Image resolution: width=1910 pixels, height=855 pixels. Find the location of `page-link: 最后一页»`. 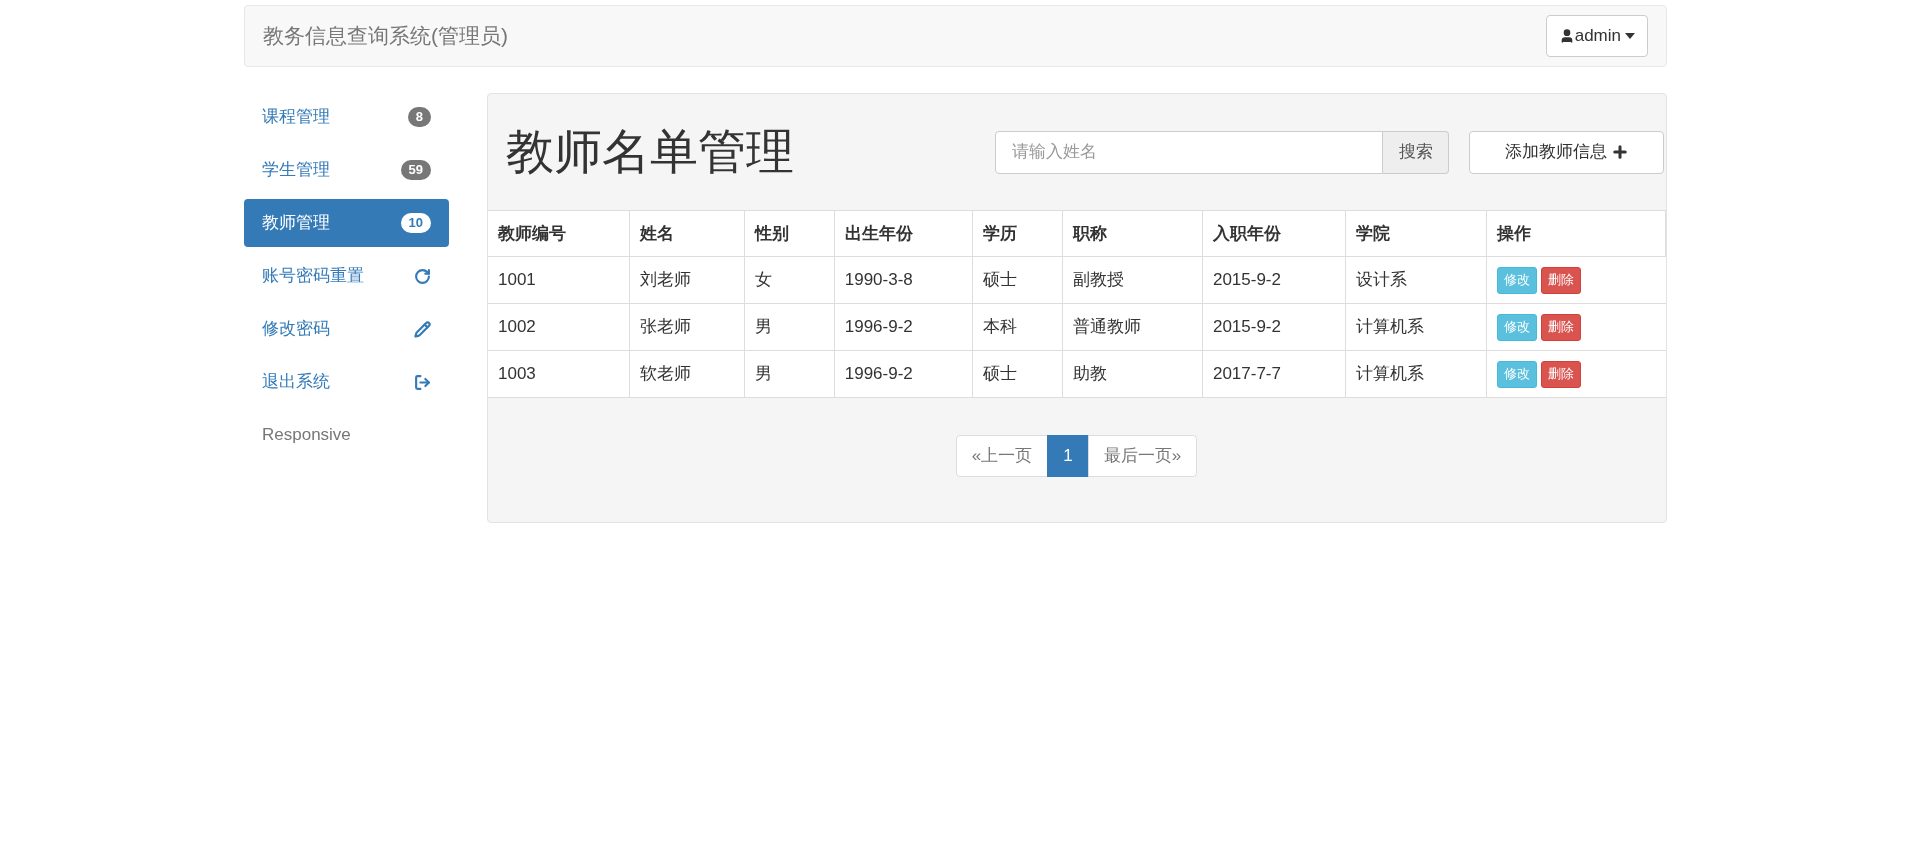

page-link: 最后一页» is located at coordinates (1142, 456).